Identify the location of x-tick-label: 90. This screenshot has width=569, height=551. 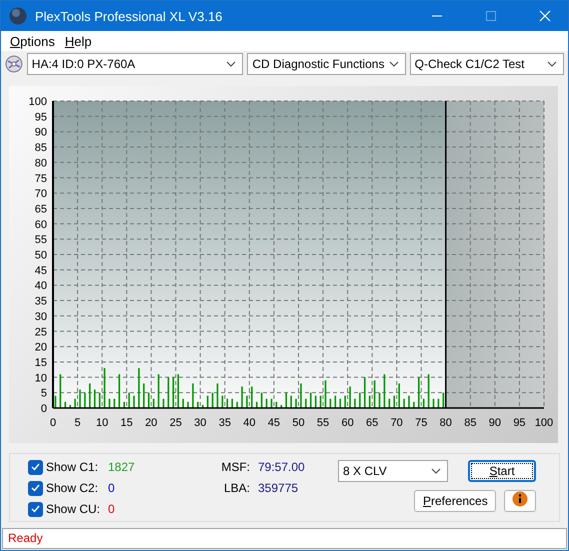
(495, 422).